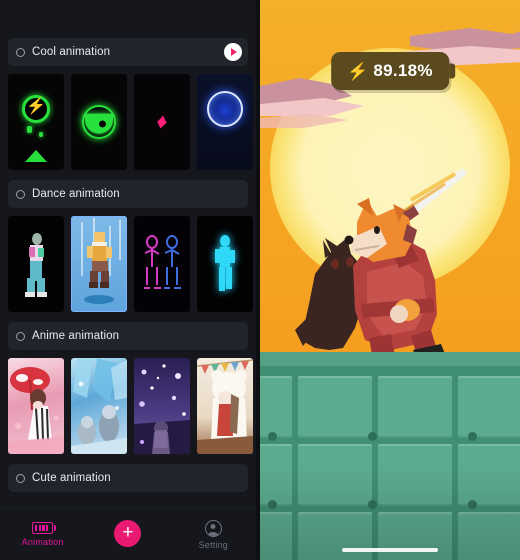 This screenshot has height=560, width=520. I want to click on stage-disc, so click(99, 299).